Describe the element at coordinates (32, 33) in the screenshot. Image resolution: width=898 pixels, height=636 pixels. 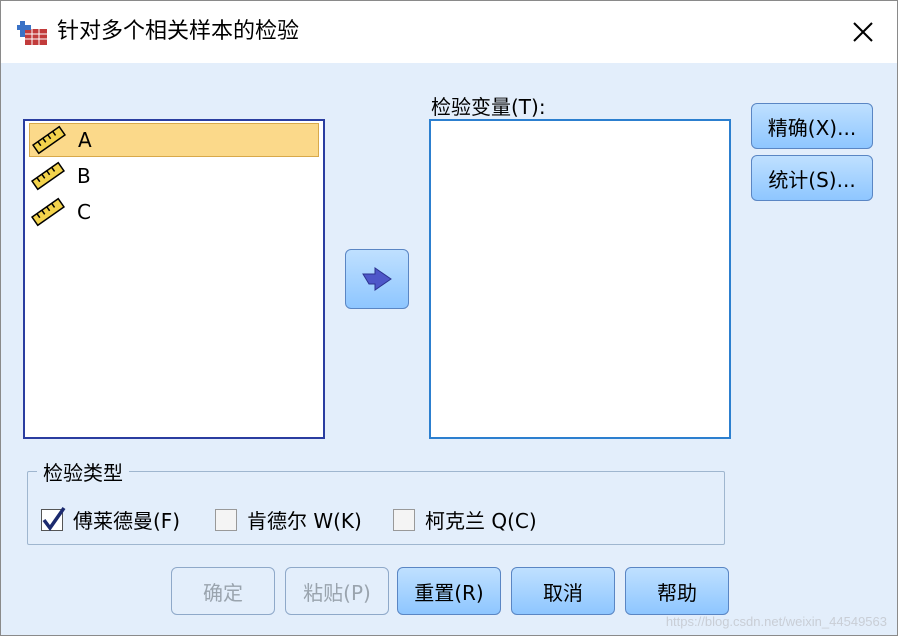
I see `spss-app-icon` at that location.